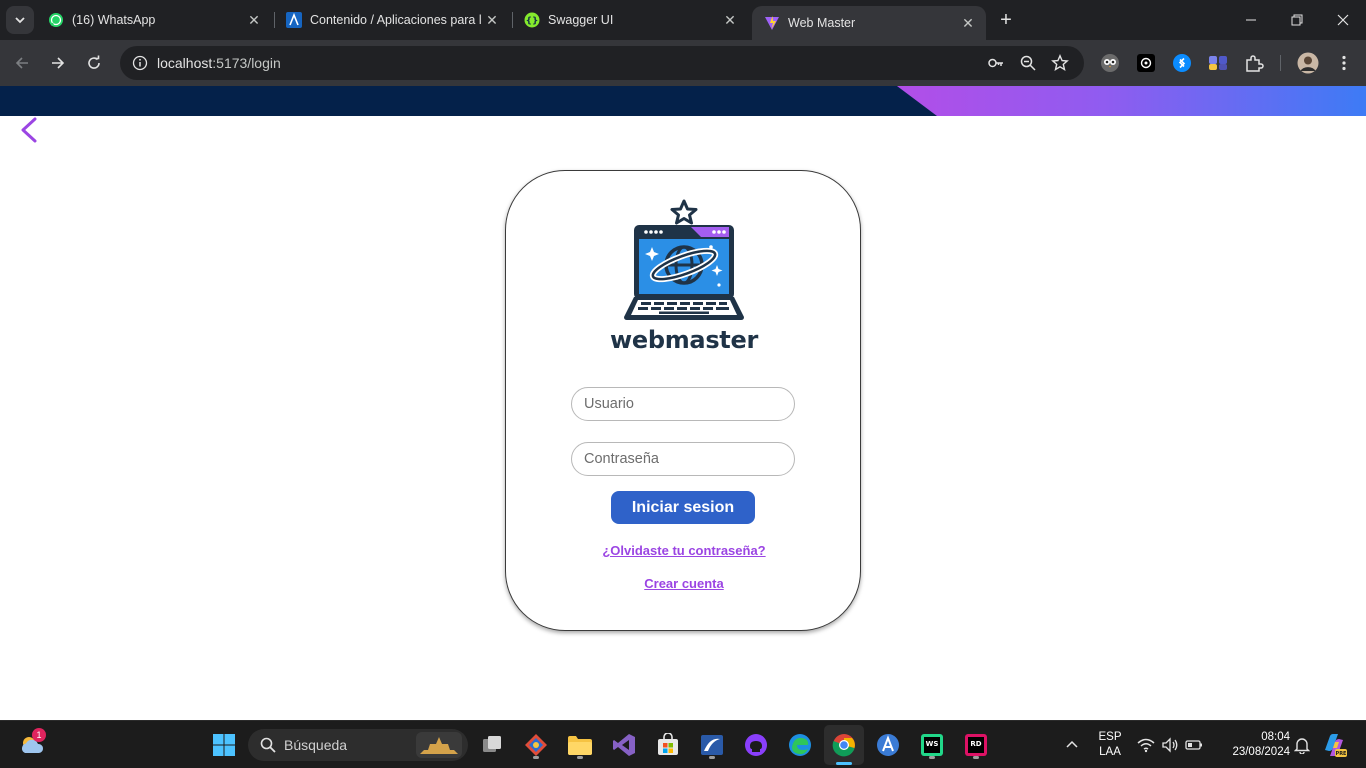  Describe the element at coordinates (536, 745) in the screenshot. I see `taskbar-git-app` at that location.